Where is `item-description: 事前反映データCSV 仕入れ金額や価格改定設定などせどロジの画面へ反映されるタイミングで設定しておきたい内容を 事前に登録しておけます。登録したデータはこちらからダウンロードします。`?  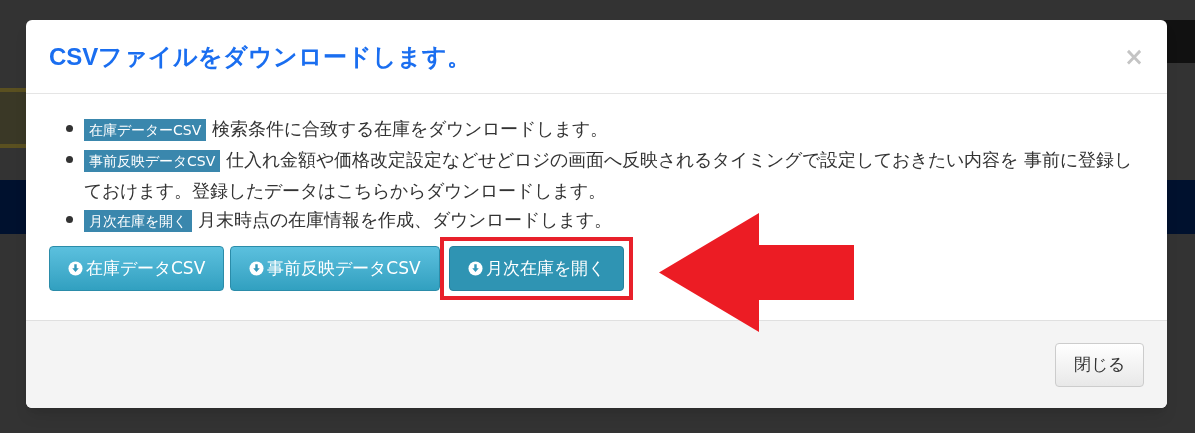
item-description: 事前反映データCSV 仕入れ金額や価格改定設定などせどロジの画面へ反映されるタイミングで設定しておきたい内容を 事前に登録しておけます。登録したデータはこちらからダウンロードします。 is located at coordinates (608, 175).